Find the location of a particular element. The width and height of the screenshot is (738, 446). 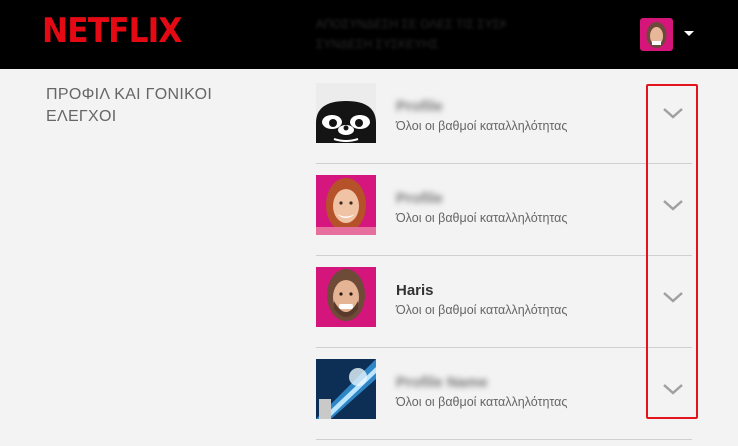

blue-light-avatar-icon is located at coordinates (346, 389).